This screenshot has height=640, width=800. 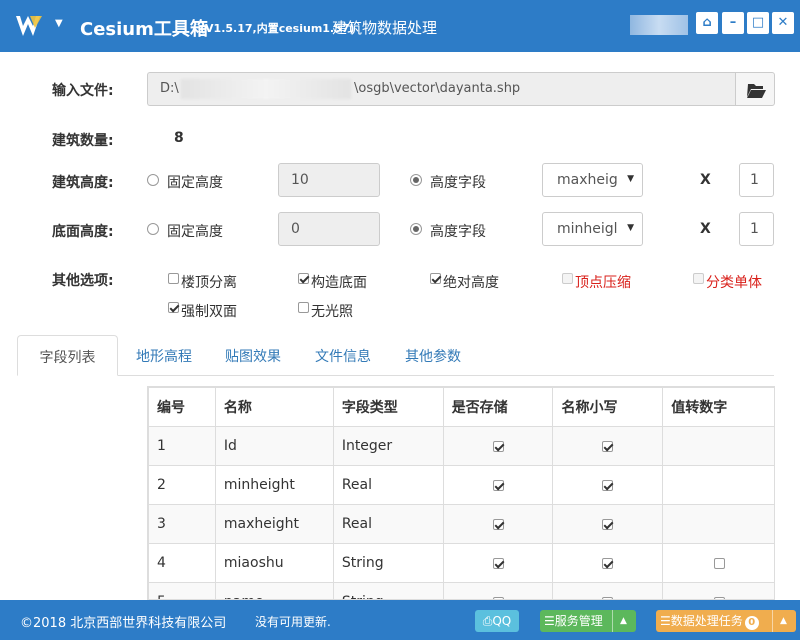 What do you see at coordinates (588, 621) in the screenshot?
I see `service-management-button: ☰服务管理 ▲` at bounding box center [588, 621].